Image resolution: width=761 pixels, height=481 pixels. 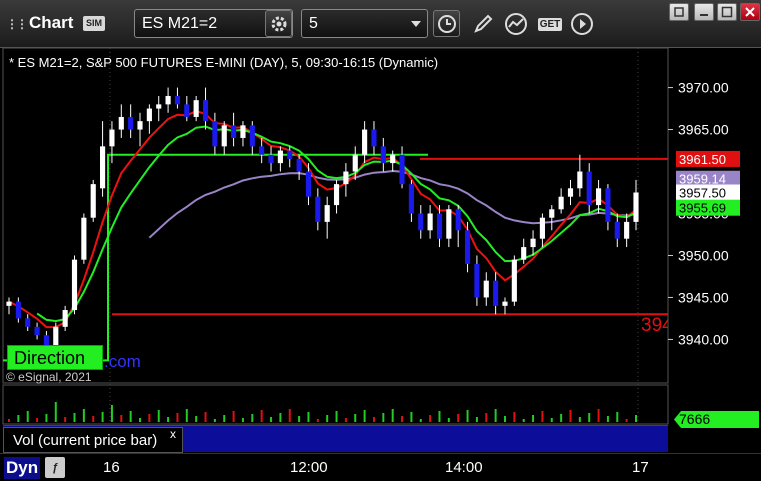 I want to click on maximize-icon, so click(x=727, y=12).